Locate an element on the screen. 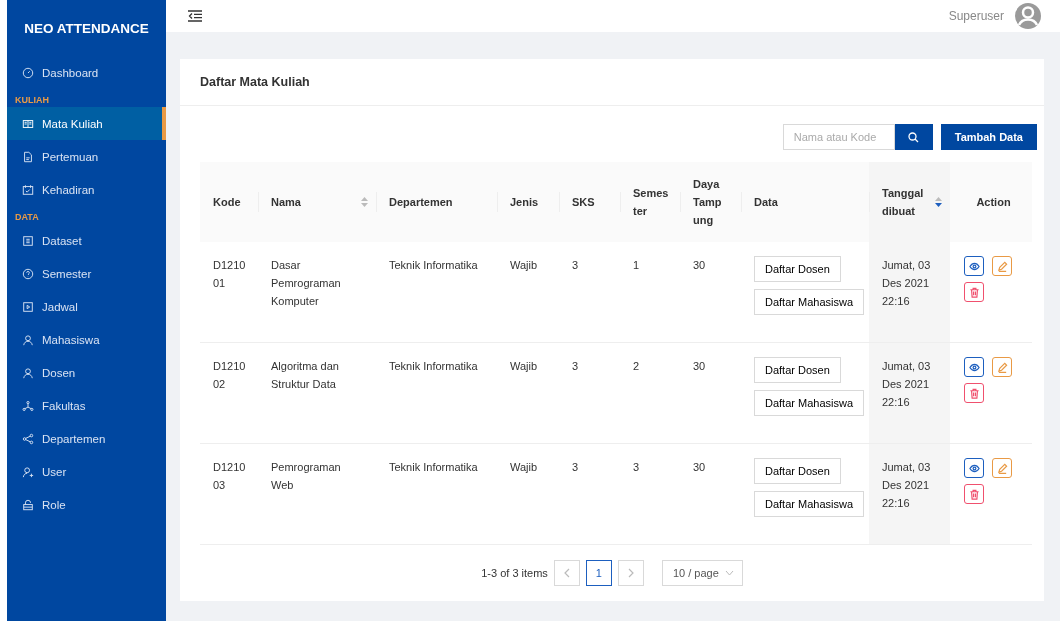  sidebar-item: Role is located at coordinates (86, 504).